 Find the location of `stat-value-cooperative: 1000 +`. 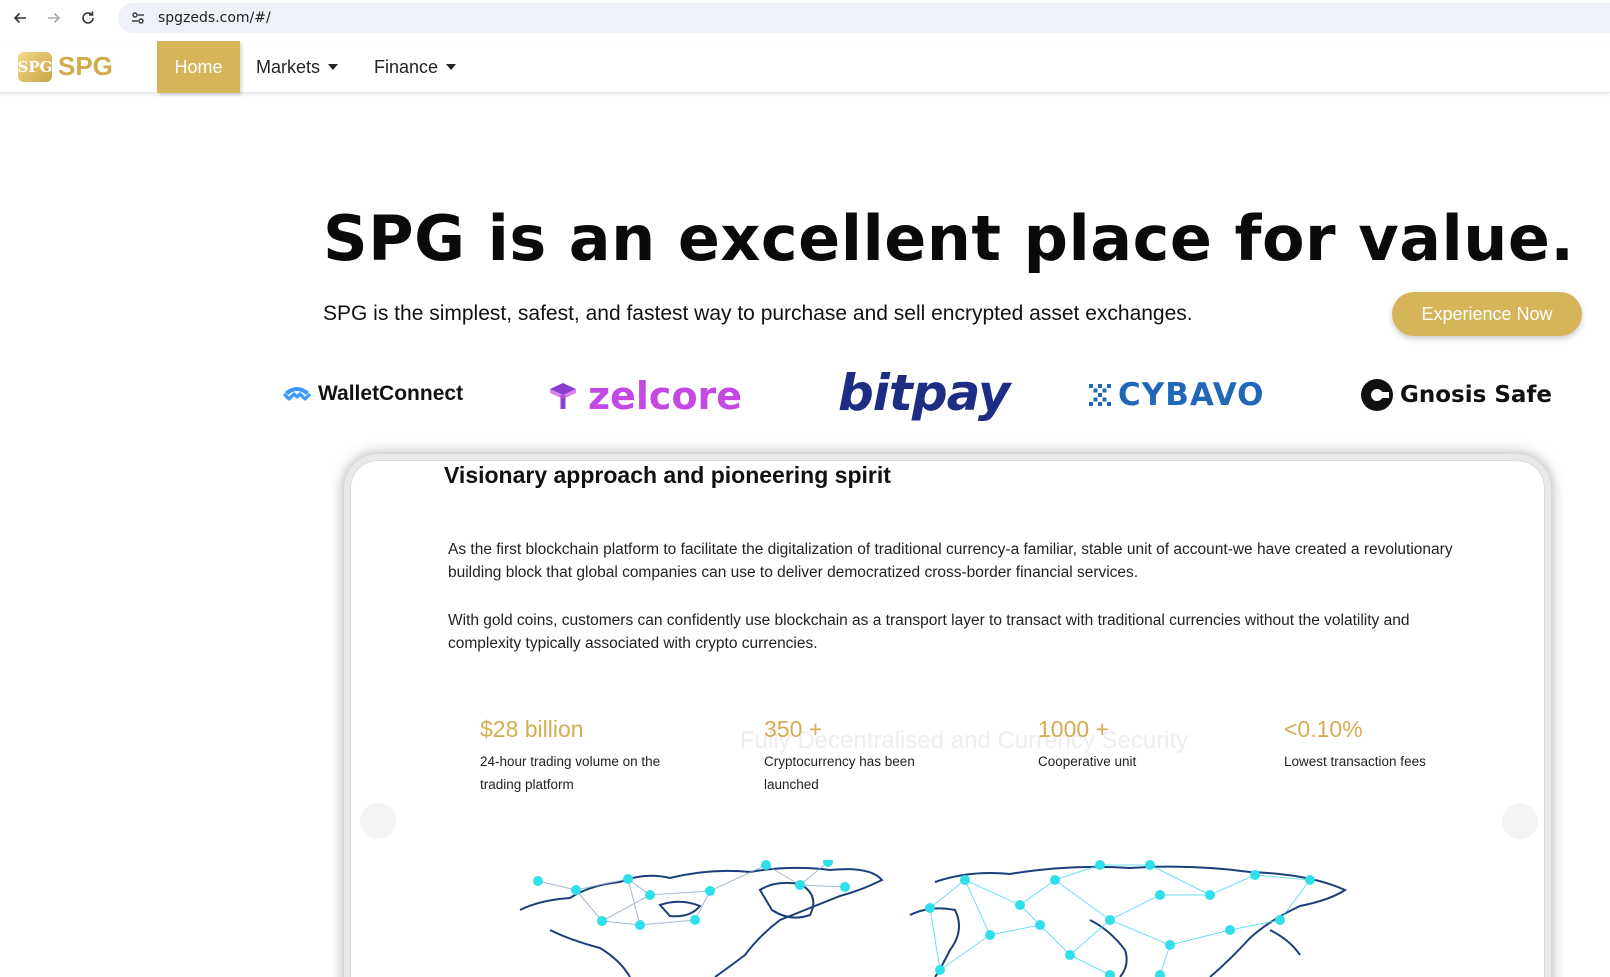

stat-value-cooperative: 1000 + is located at coordinates (1073, 729).